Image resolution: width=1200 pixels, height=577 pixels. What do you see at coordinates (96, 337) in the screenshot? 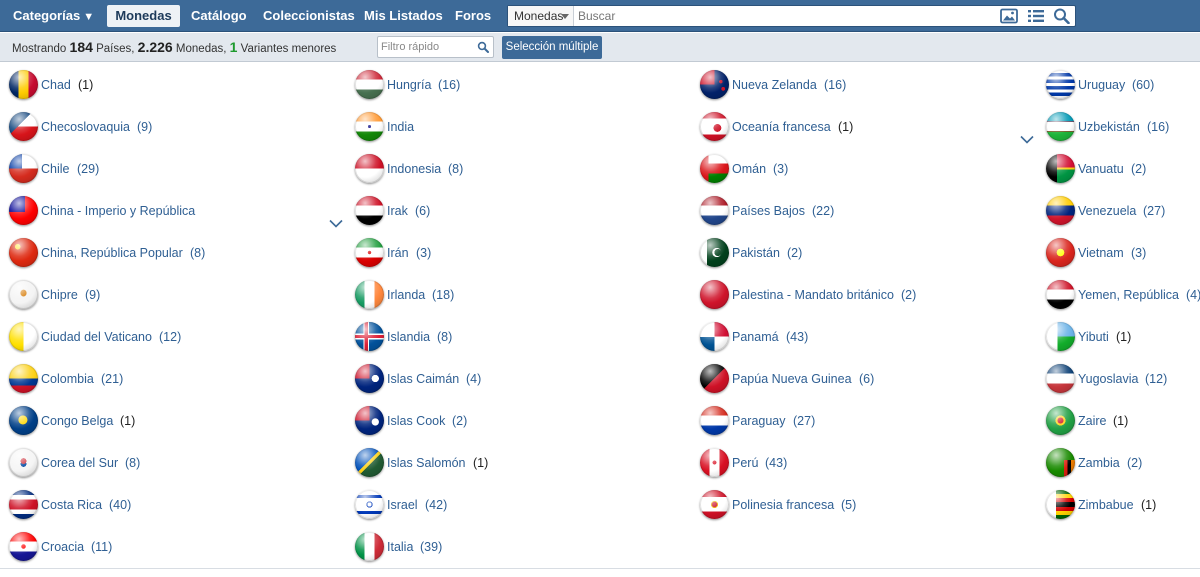
I see `country-name: Ciudad del Vaticano` at bounding box center [96, 337].